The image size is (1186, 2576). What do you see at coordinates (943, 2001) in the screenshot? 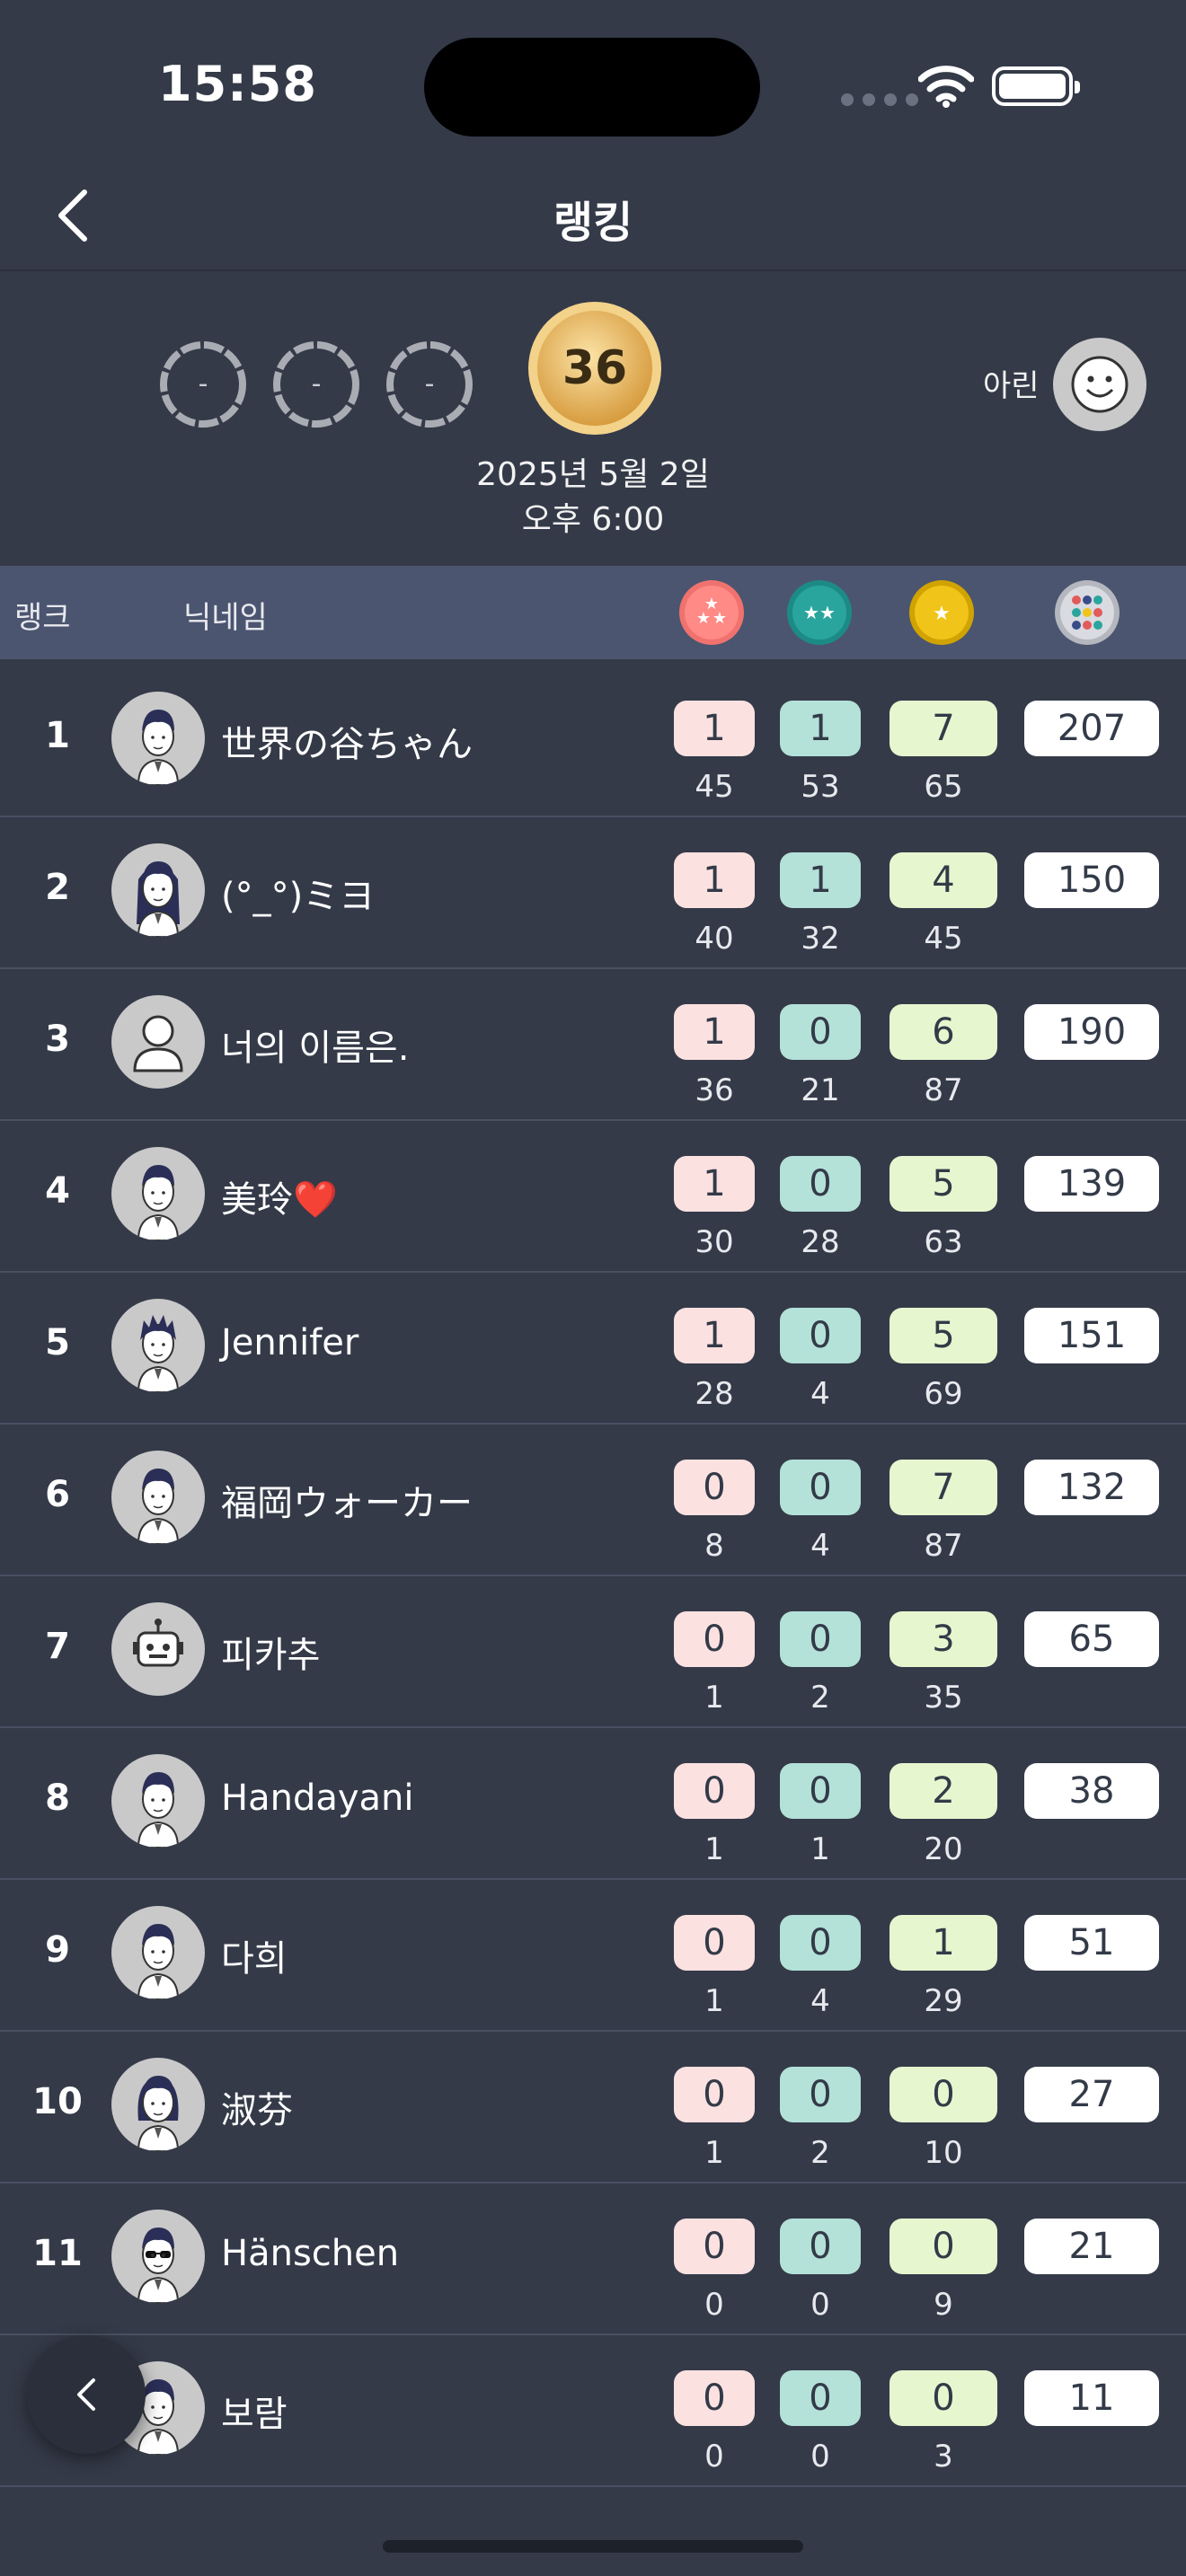
I see `one-star-sub-count: 29` at bounding box center [943, 2001].